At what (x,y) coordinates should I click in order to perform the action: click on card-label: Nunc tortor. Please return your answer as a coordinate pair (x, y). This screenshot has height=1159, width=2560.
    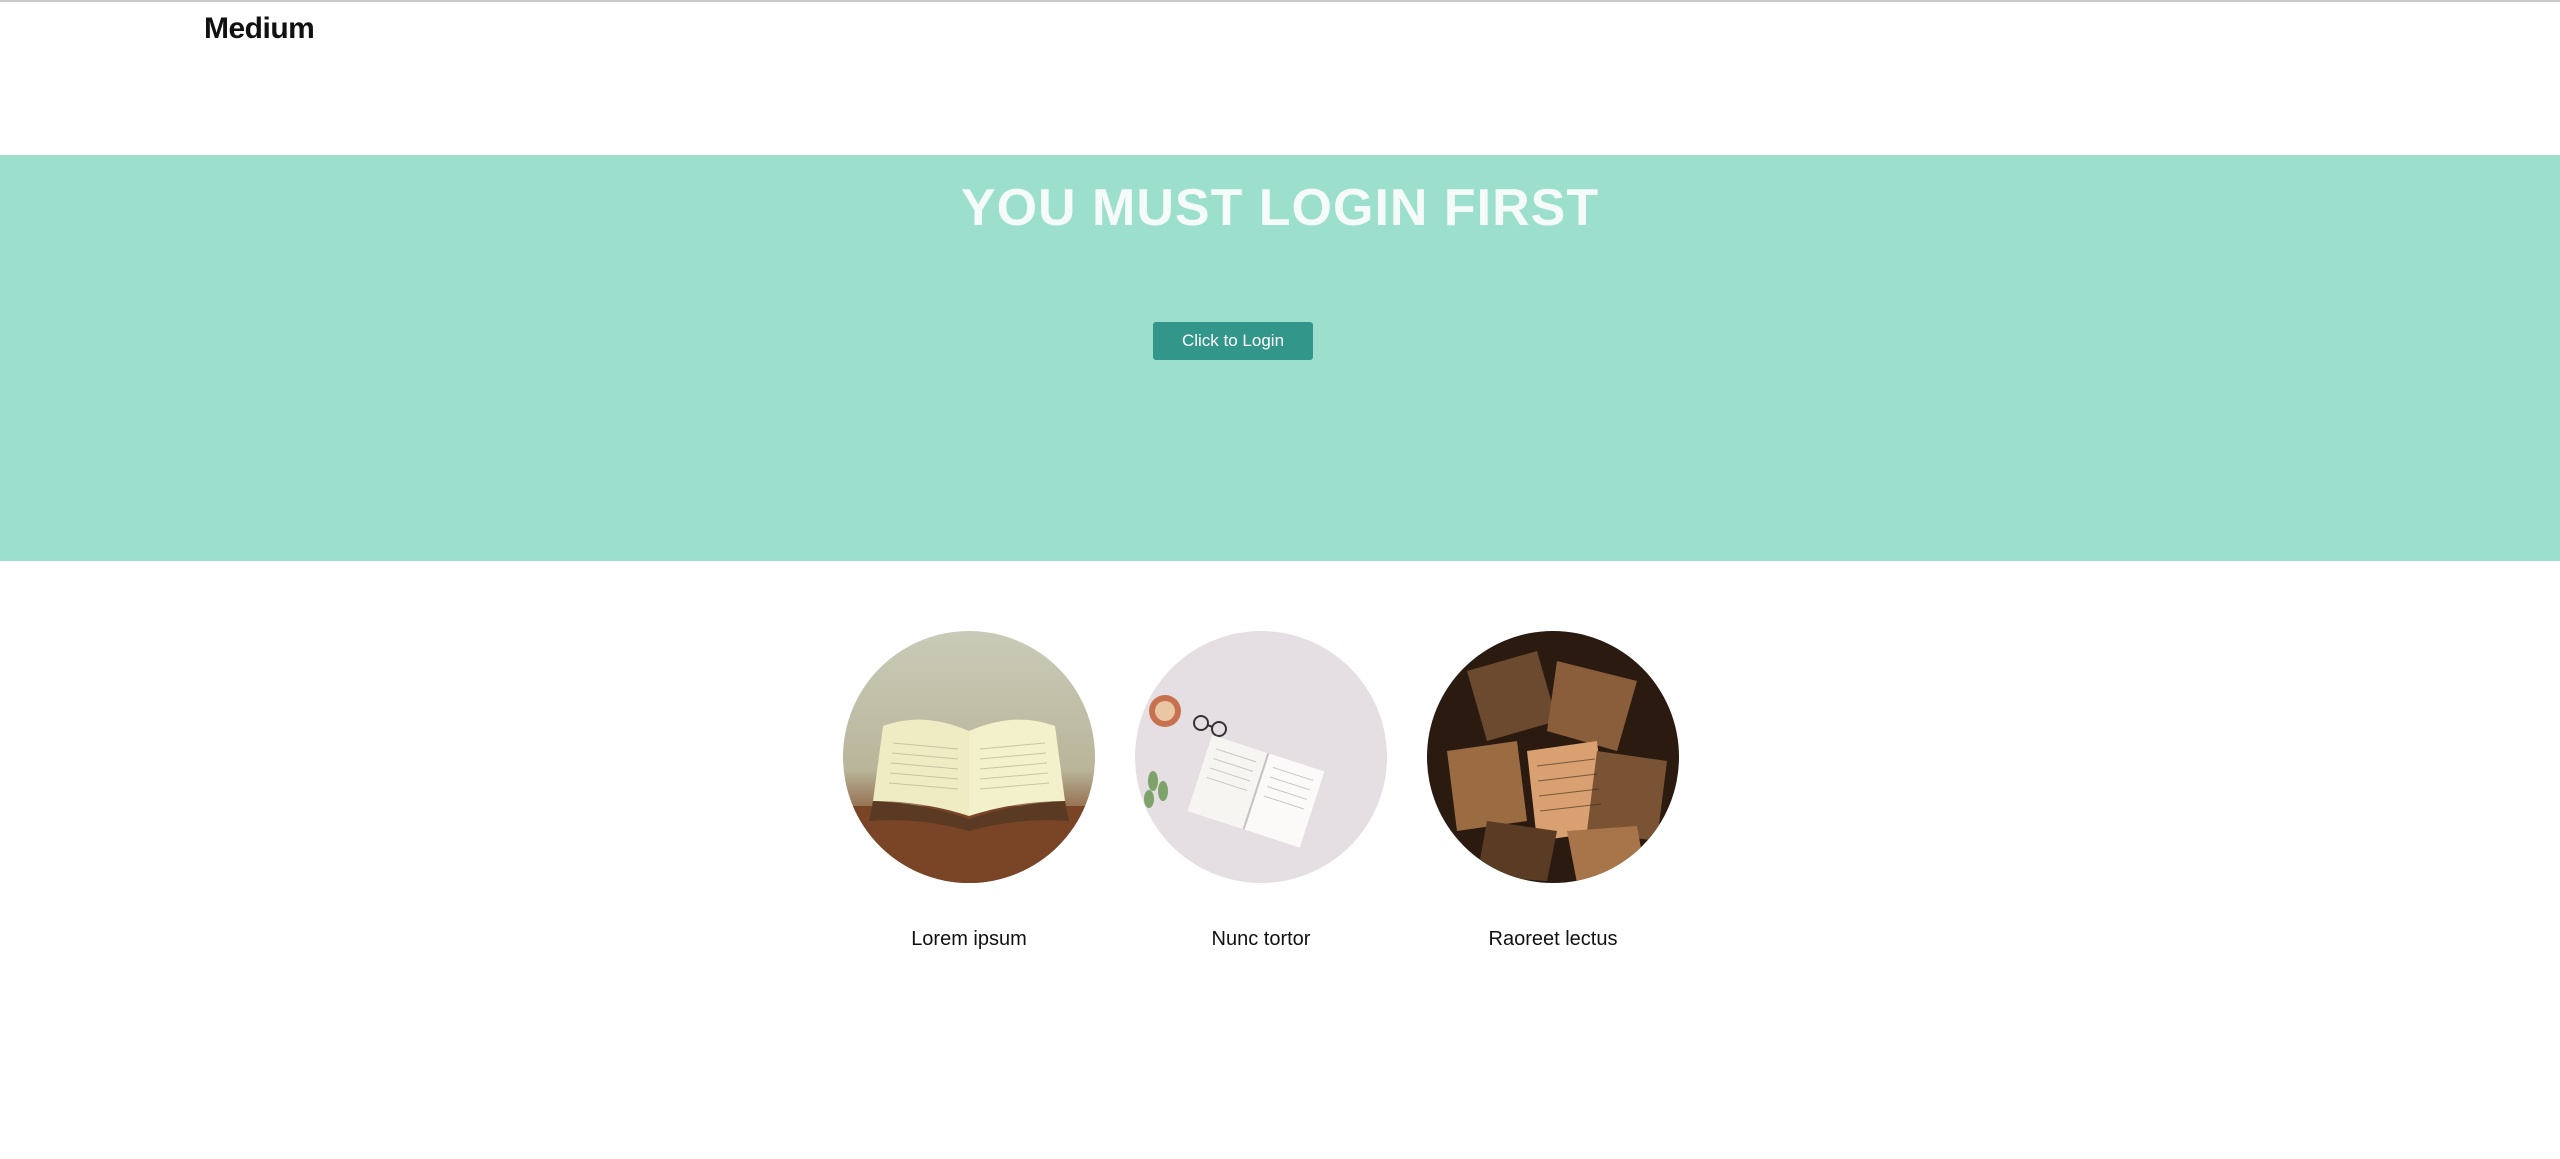
    Looking at the image, I should click on (1261, 939).